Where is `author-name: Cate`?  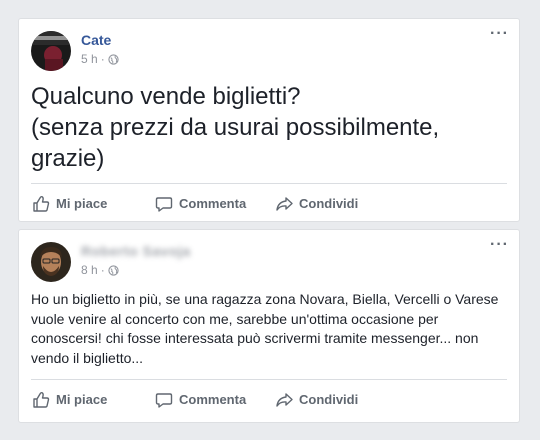
author-name: Cate is located at coordinates (96, 40).